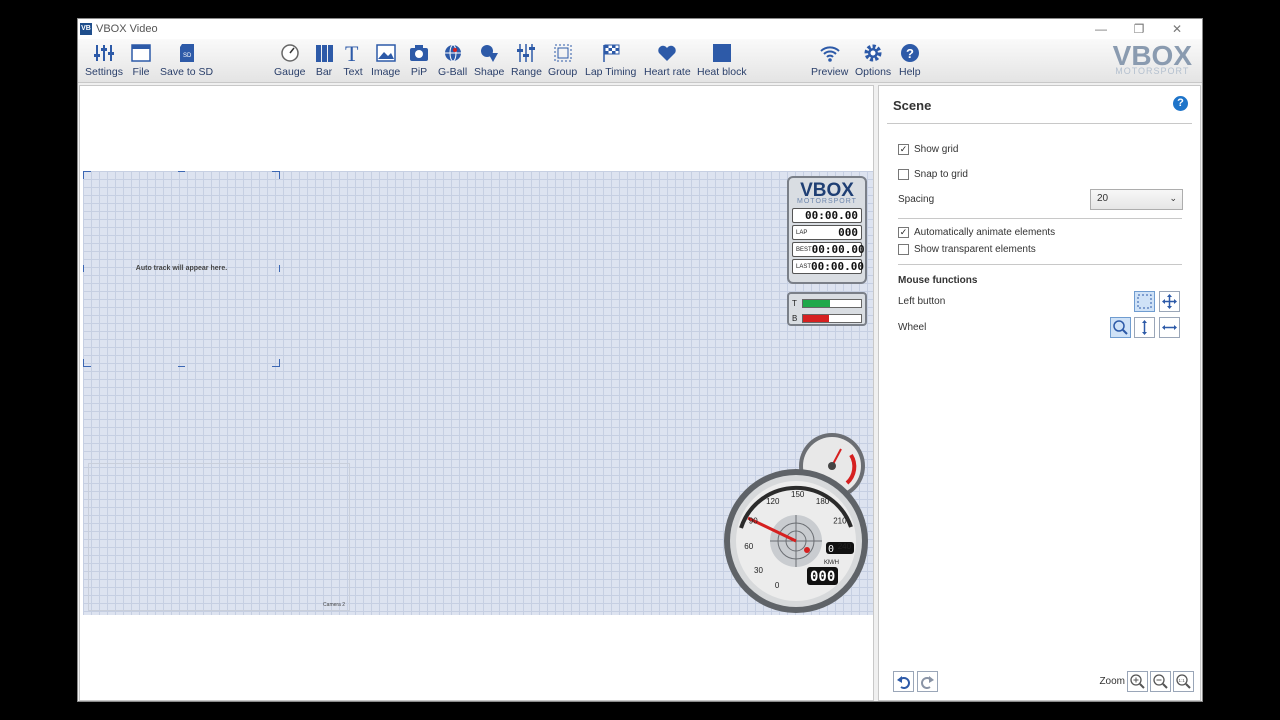 The height and width of the screenshot is (720, 1280). What do you see at coordinates (1120, 327) in the screenshot?
I see `wheel-zoom-button` at bounding box center [1120, 327].